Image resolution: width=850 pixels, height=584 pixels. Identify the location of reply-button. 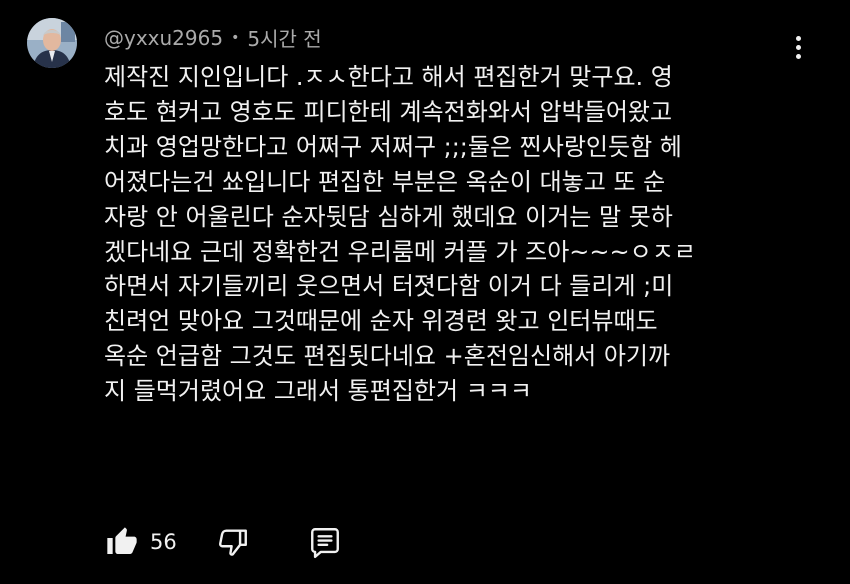
(325, 542).